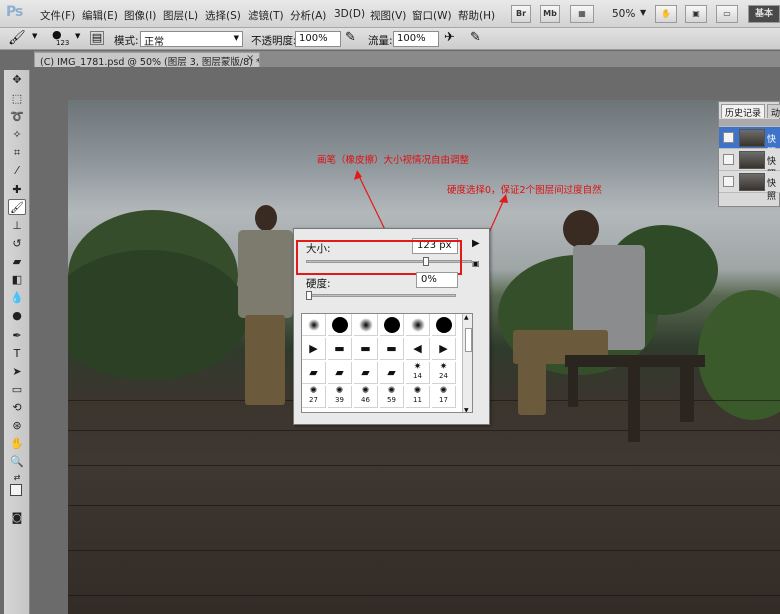  I want to click on shape-tool-icon: ▭, so click(17, 390).